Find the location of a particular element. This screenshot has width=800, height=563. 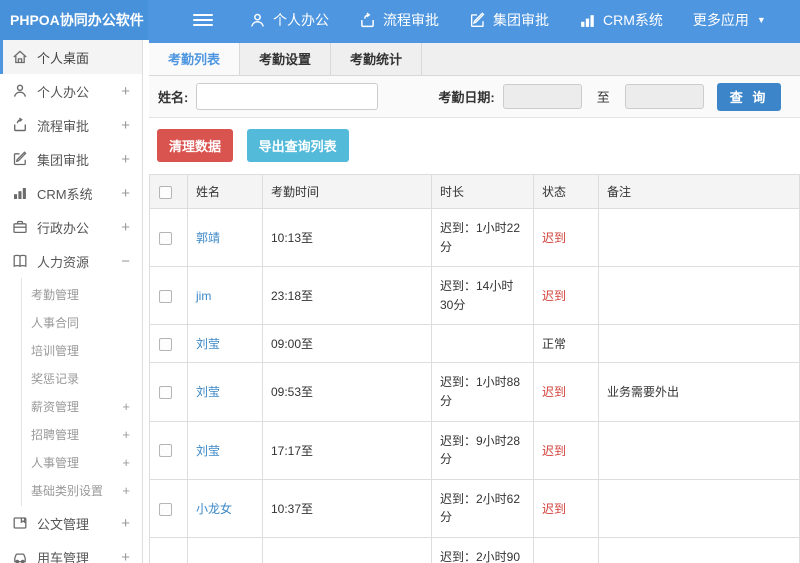

date-to-label: 至 is located at coordinates (603, 97).